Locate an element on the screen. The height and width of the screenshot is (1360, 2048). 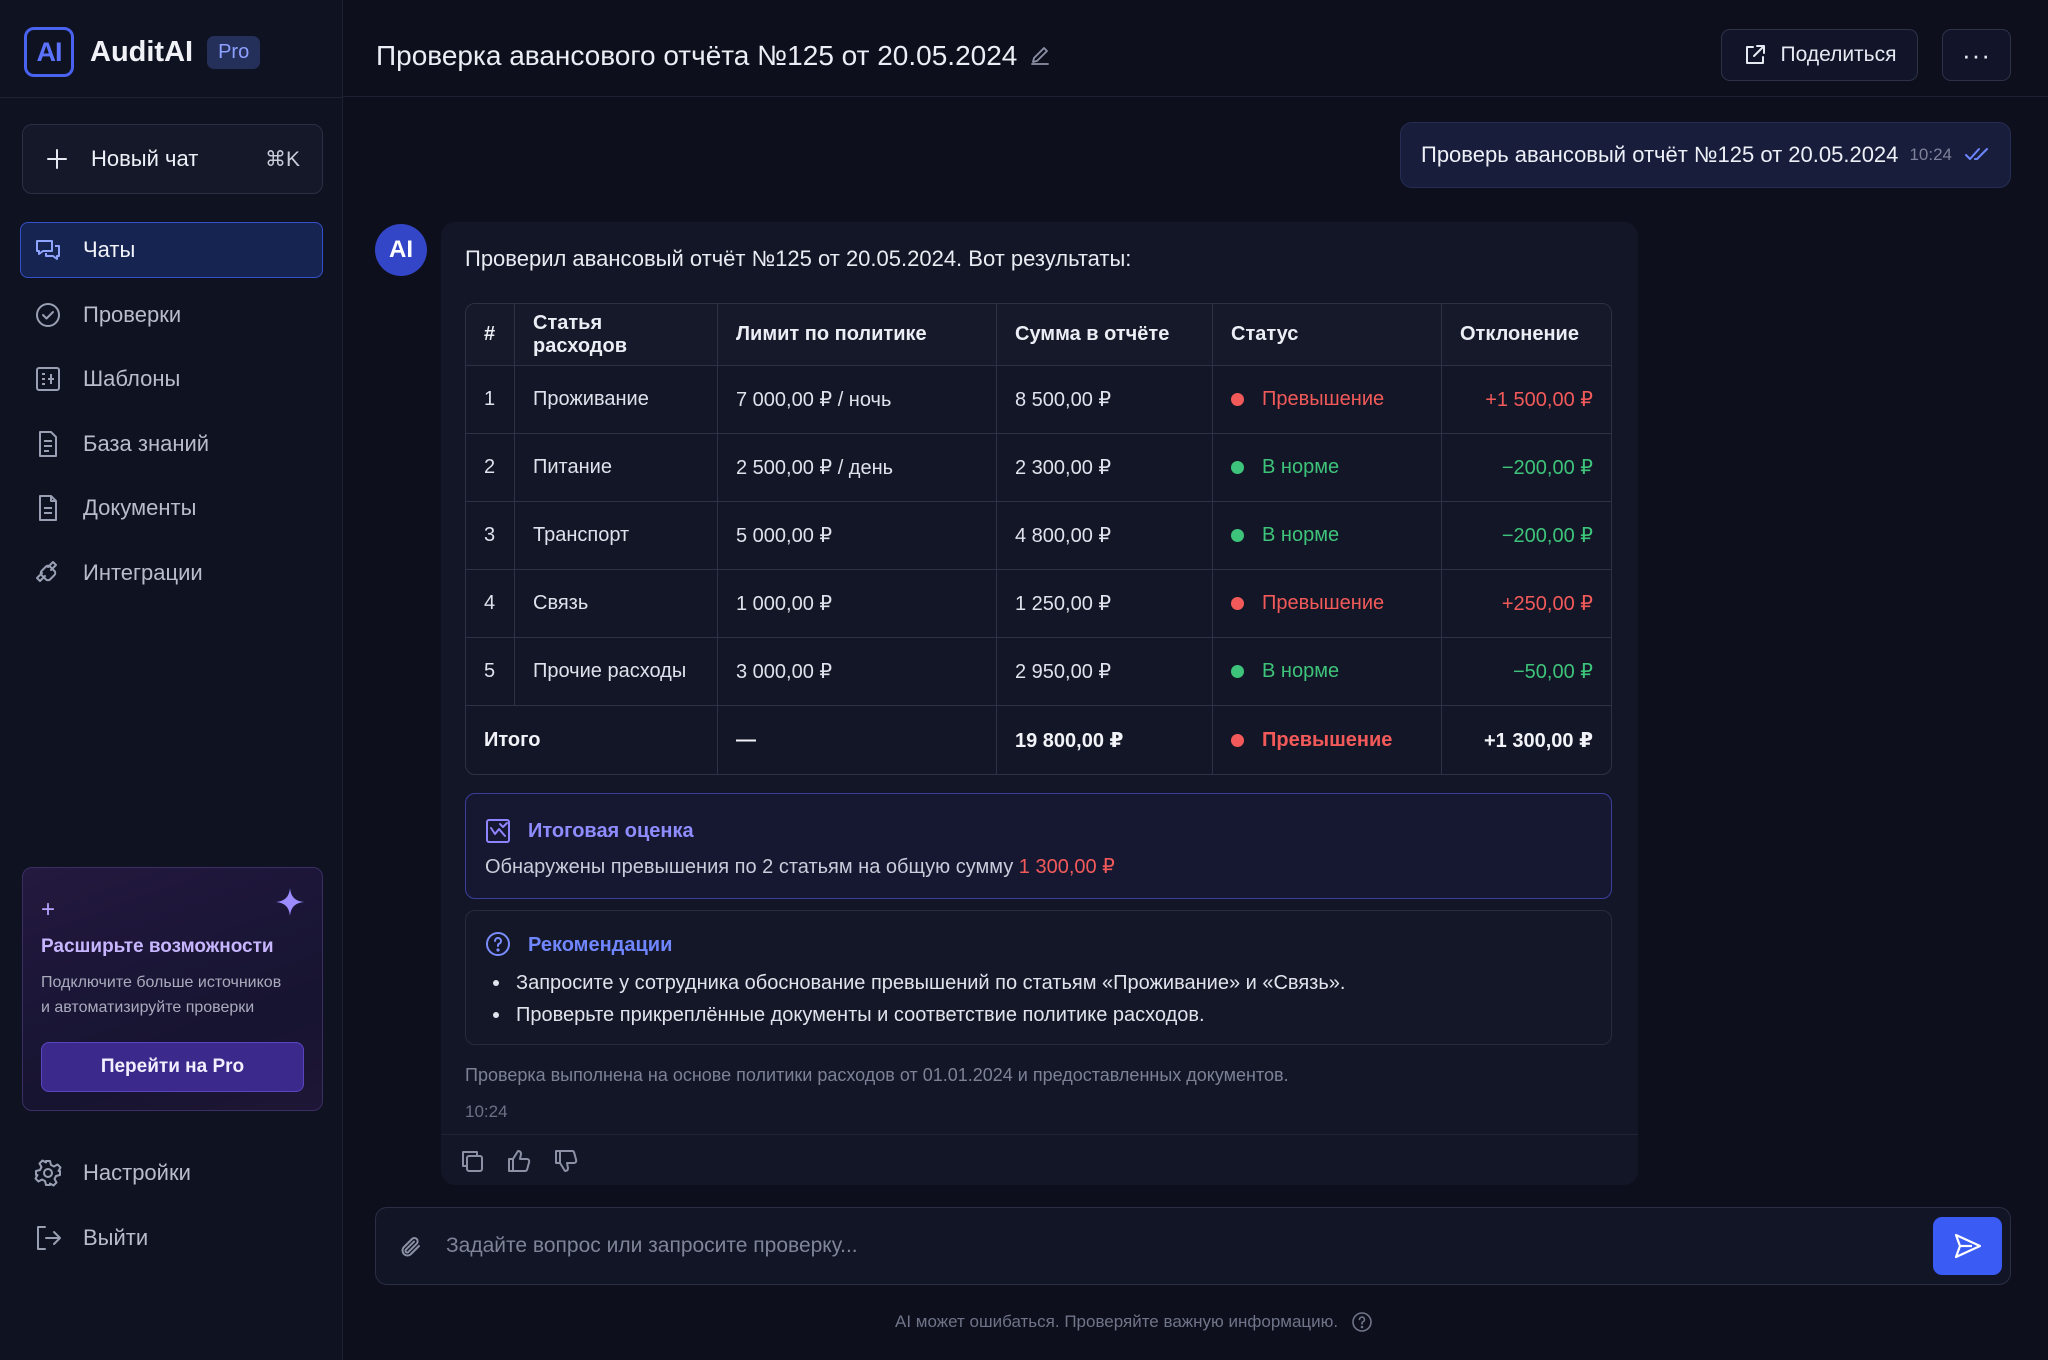
message-input is located at coordinates (1166, 1246).